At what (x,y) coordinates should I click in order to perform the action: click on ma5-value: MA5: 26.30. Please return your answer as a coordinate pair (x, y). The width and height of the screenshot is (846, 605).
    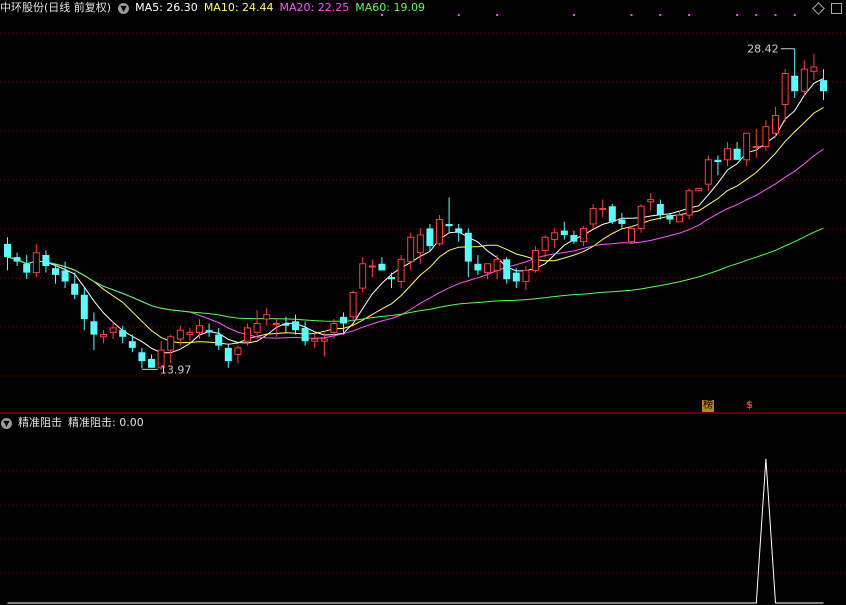
    Looking at the image, I should click on (166, 7).